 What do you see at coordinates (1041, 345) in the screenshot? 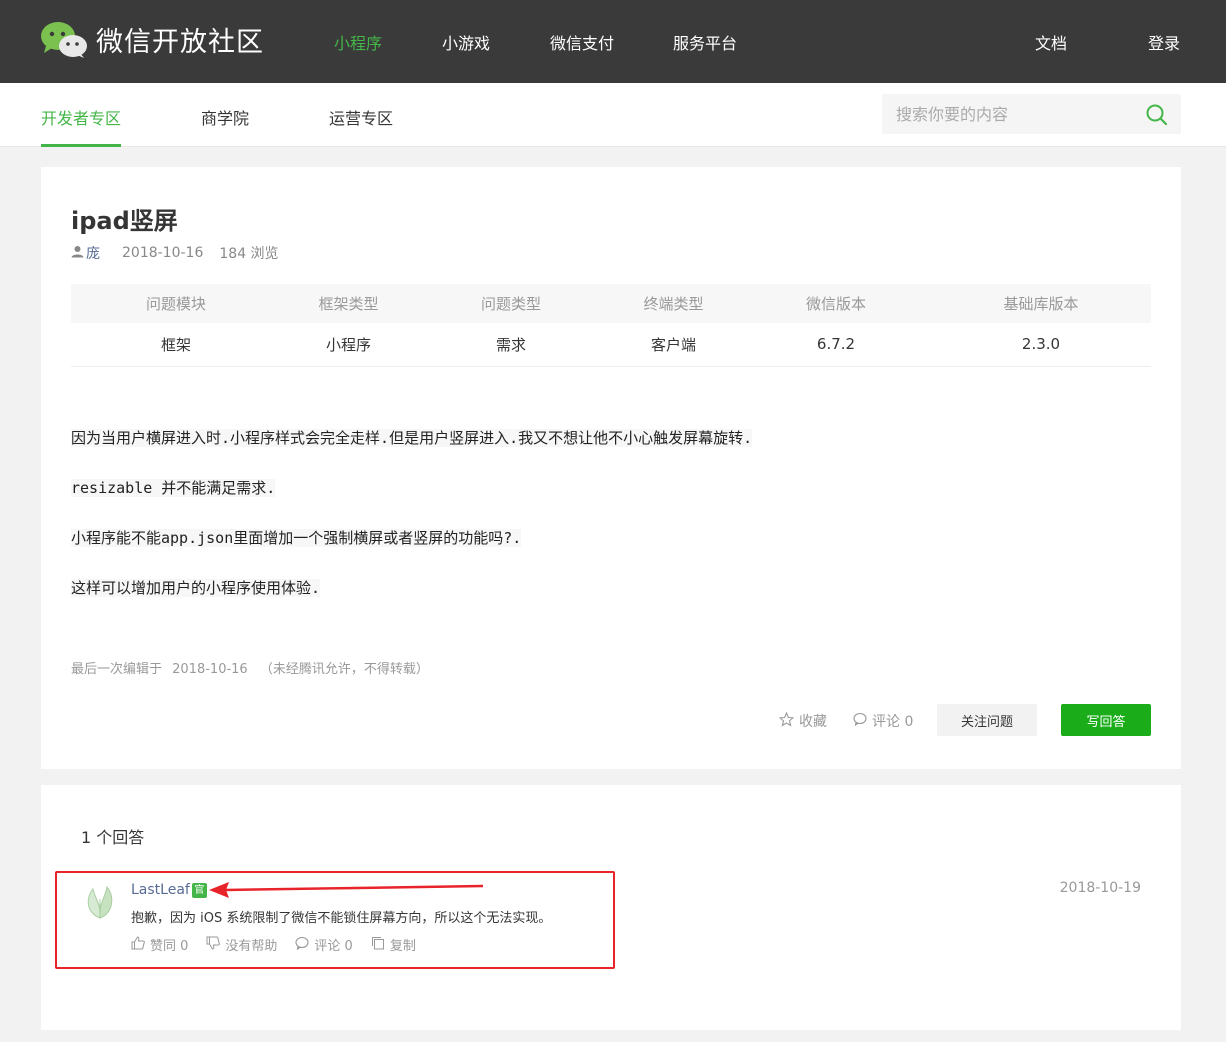
I see `value-lib-version: 2.3.0` at bounding box center [1041, 345].